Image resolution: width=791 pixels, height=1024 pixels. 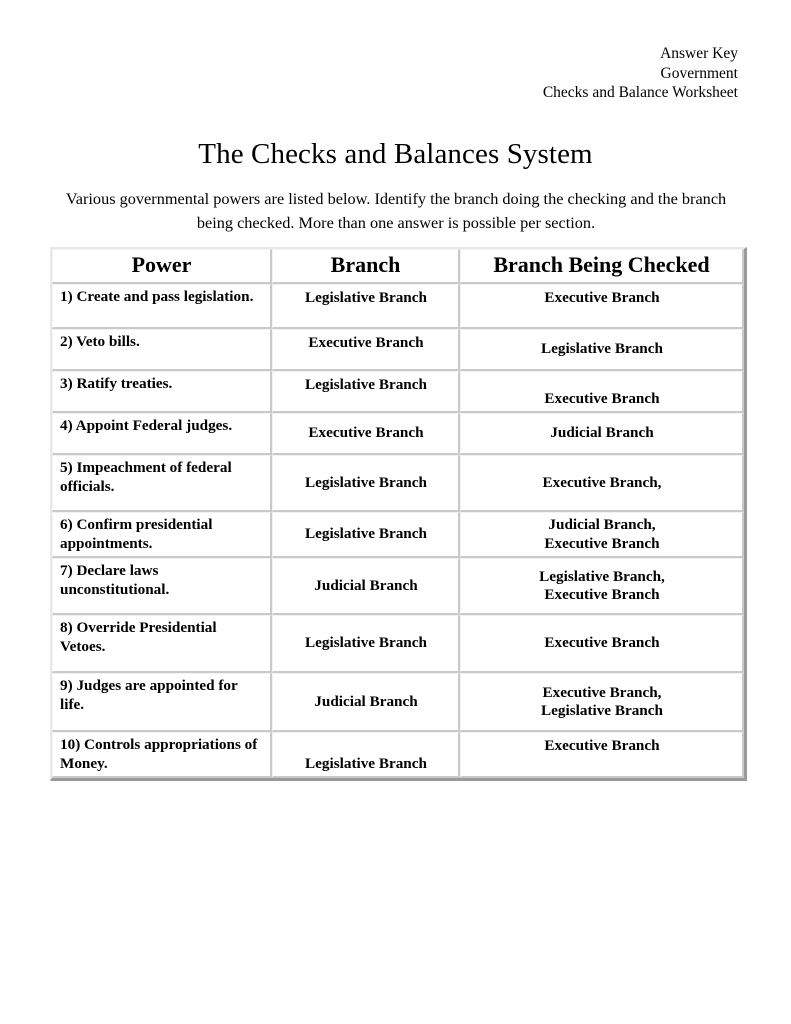 What do you see at coordinates (699, 73) in the screenshot?
I see `header-line-subject: Government` at bounding box center [699, 73].